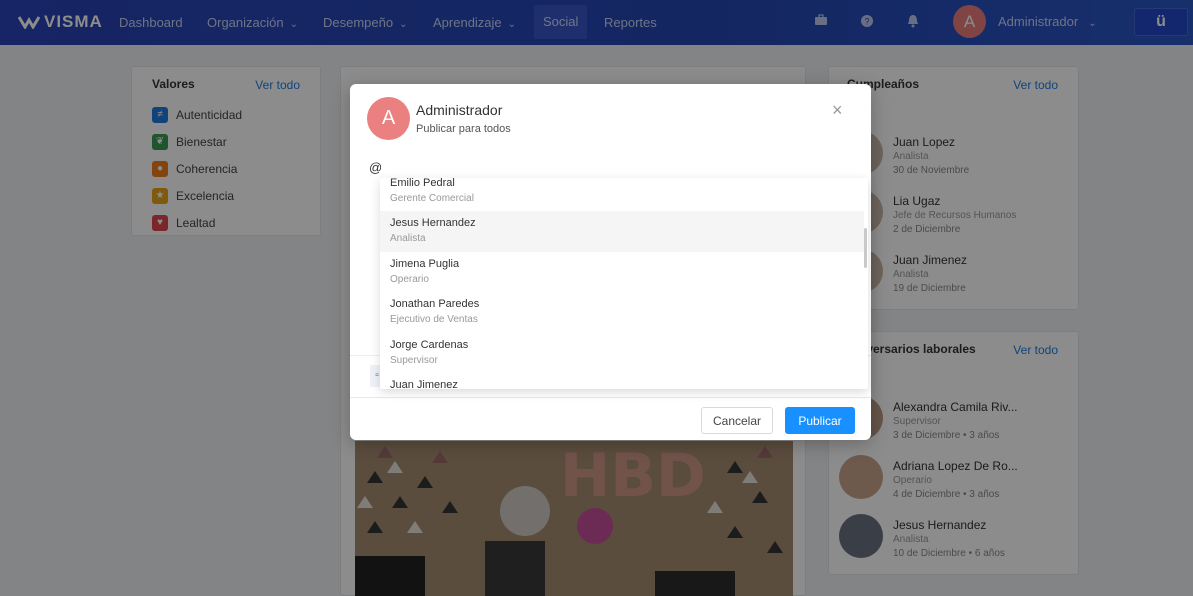  I want to click on dropdown-scrollbar, so click(865, 248).